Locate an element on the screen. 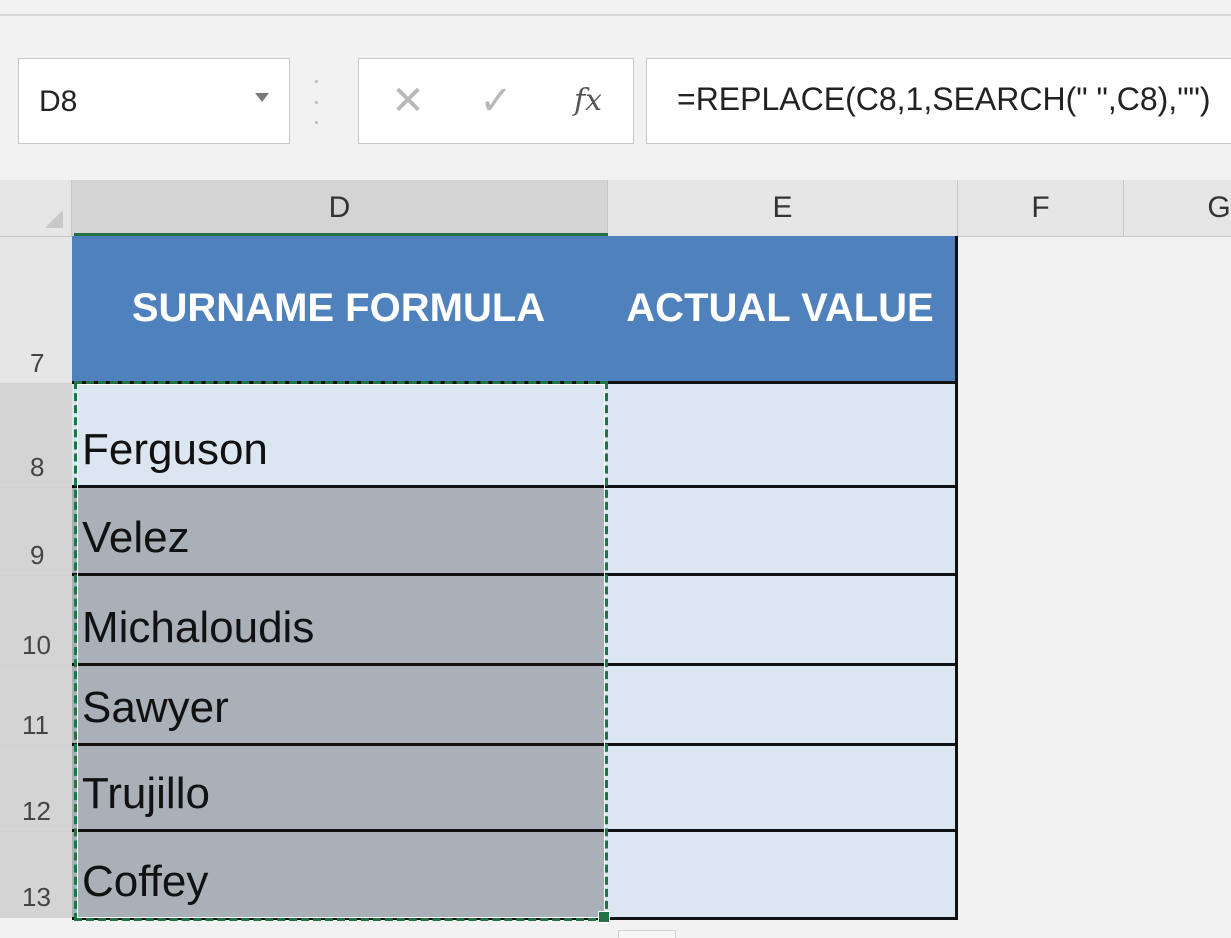 This screenshot has width=1231, height=938. table-header-actual-value: ACTUAL VALUE is located at coordinates (781, 310).